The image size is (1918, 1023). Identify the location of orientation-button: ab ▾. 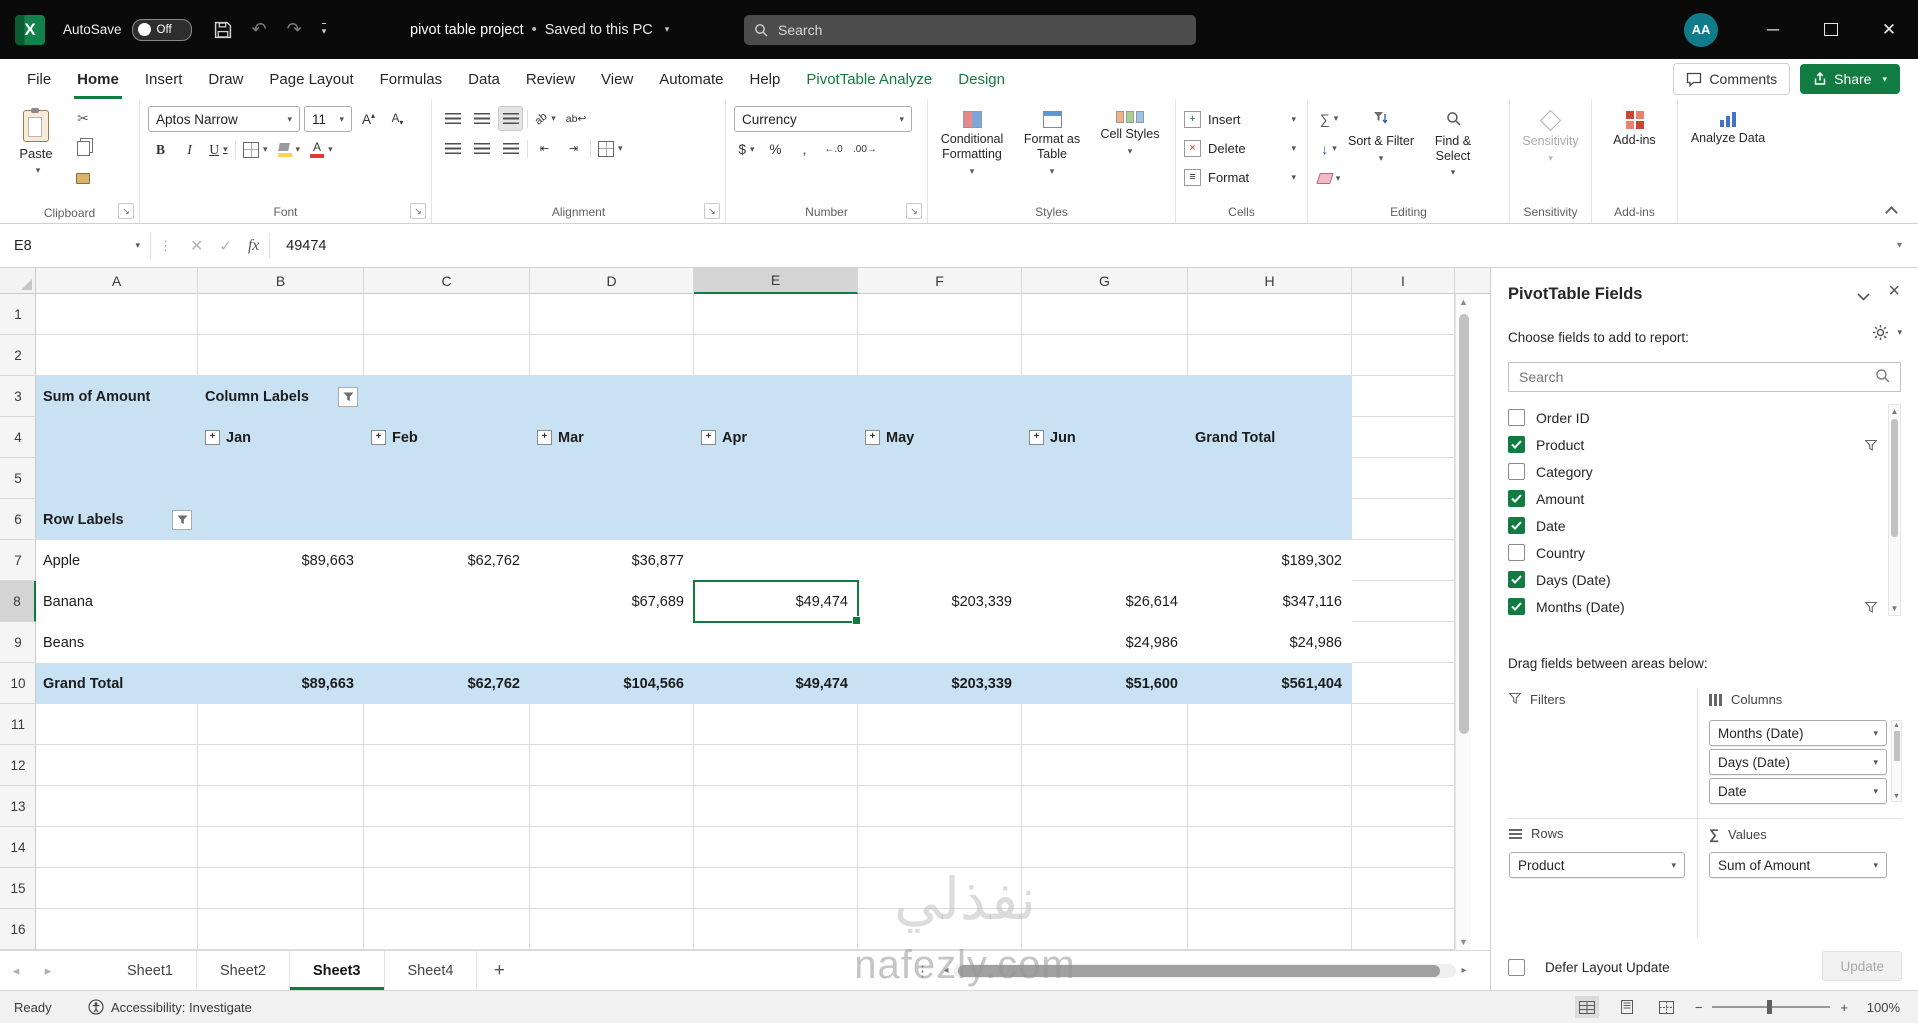
(545, 118).